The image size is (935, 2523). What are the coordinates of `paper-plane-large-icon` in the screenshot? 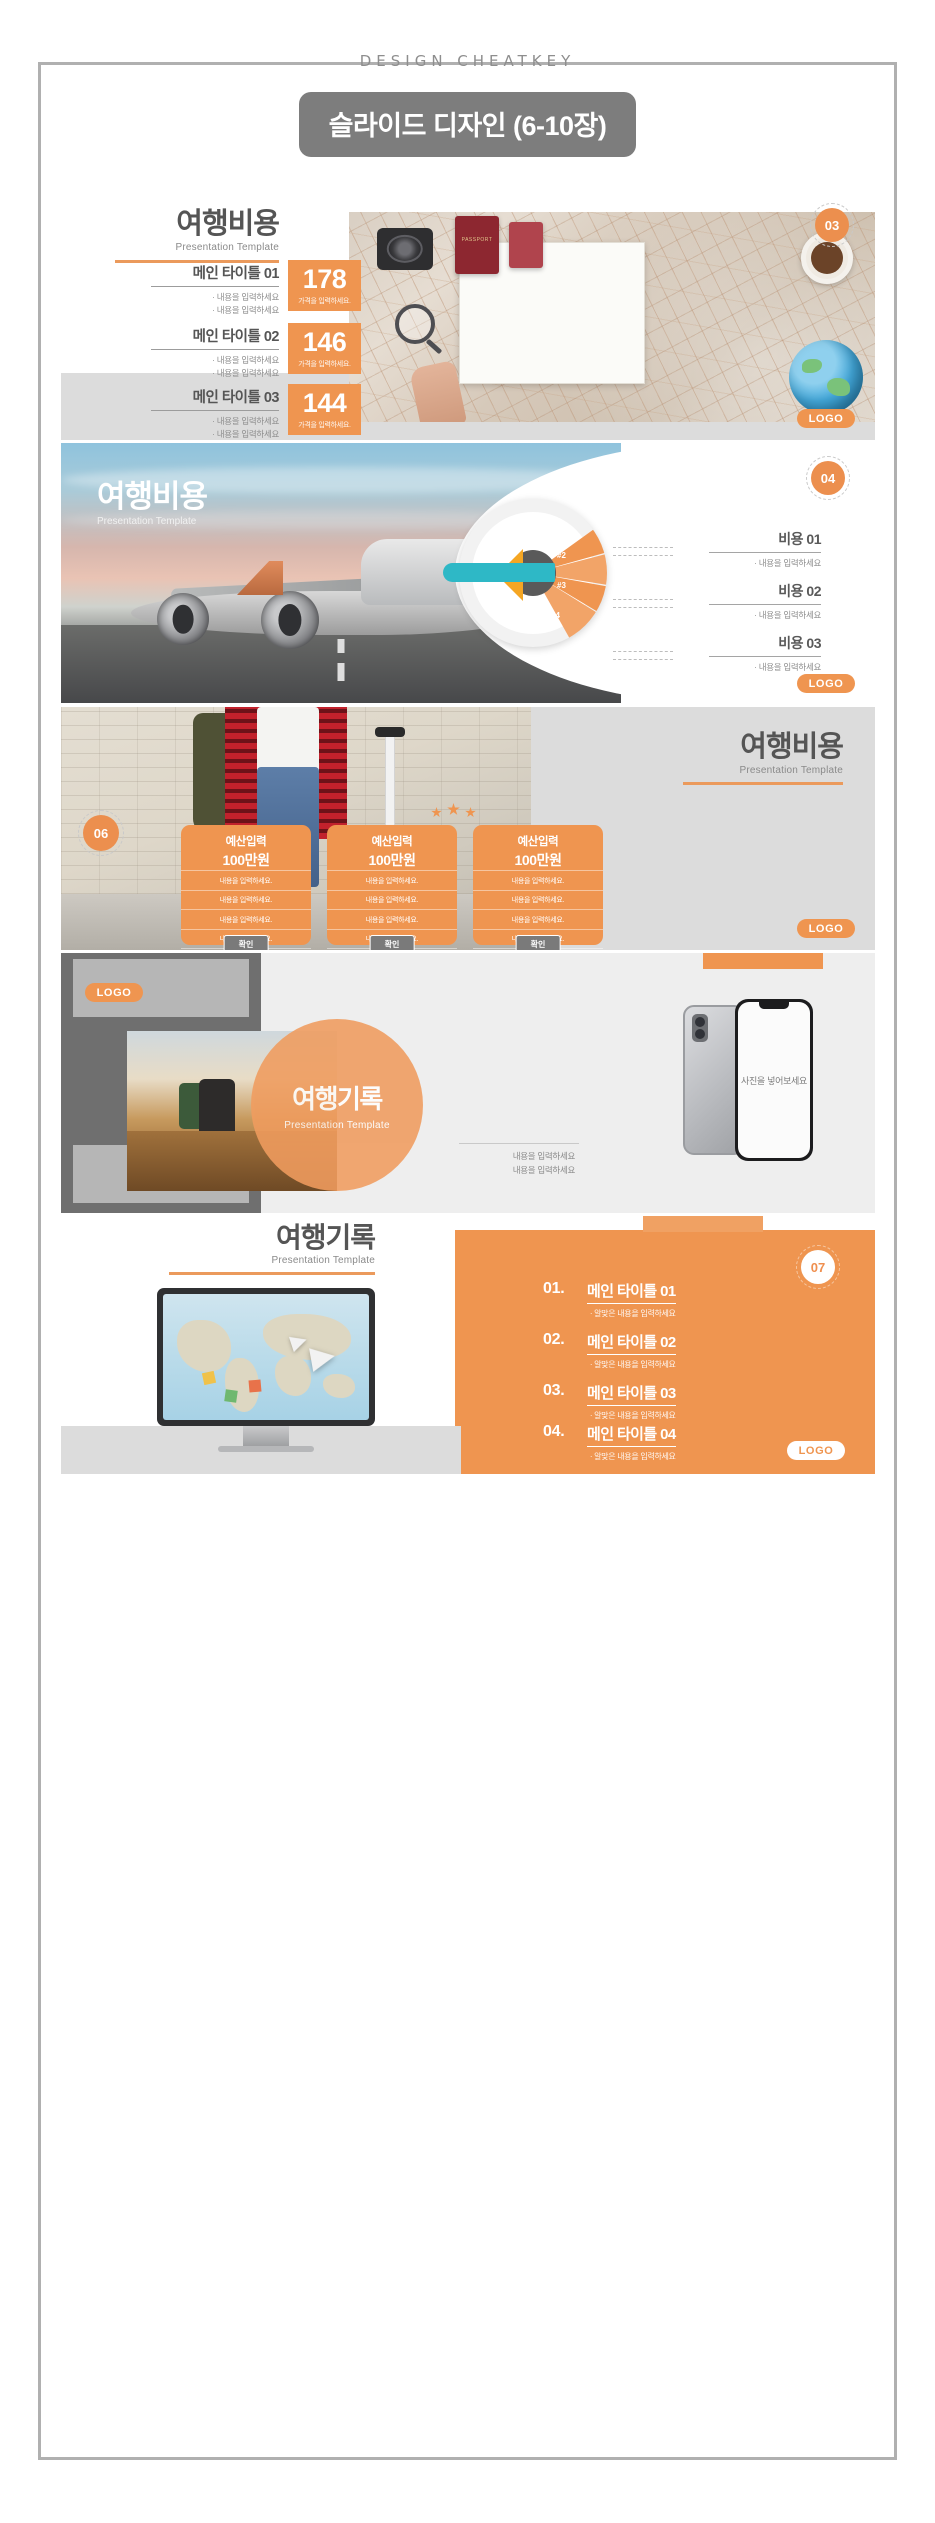 It's located at (323, 1358).